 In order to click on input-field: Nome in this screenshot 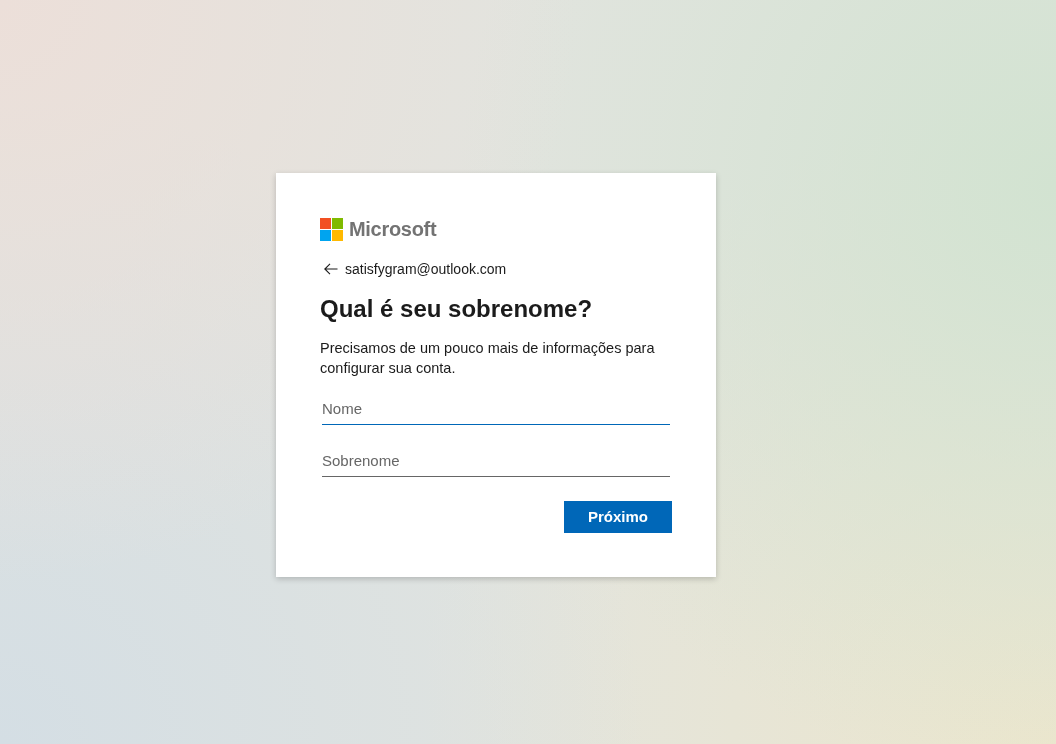, I will do `click(496, 409)`.